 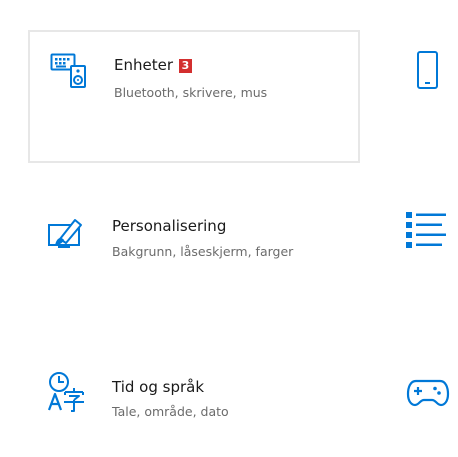 I want to click on tile-title: Enheter 3, so click(x=153, y=65).